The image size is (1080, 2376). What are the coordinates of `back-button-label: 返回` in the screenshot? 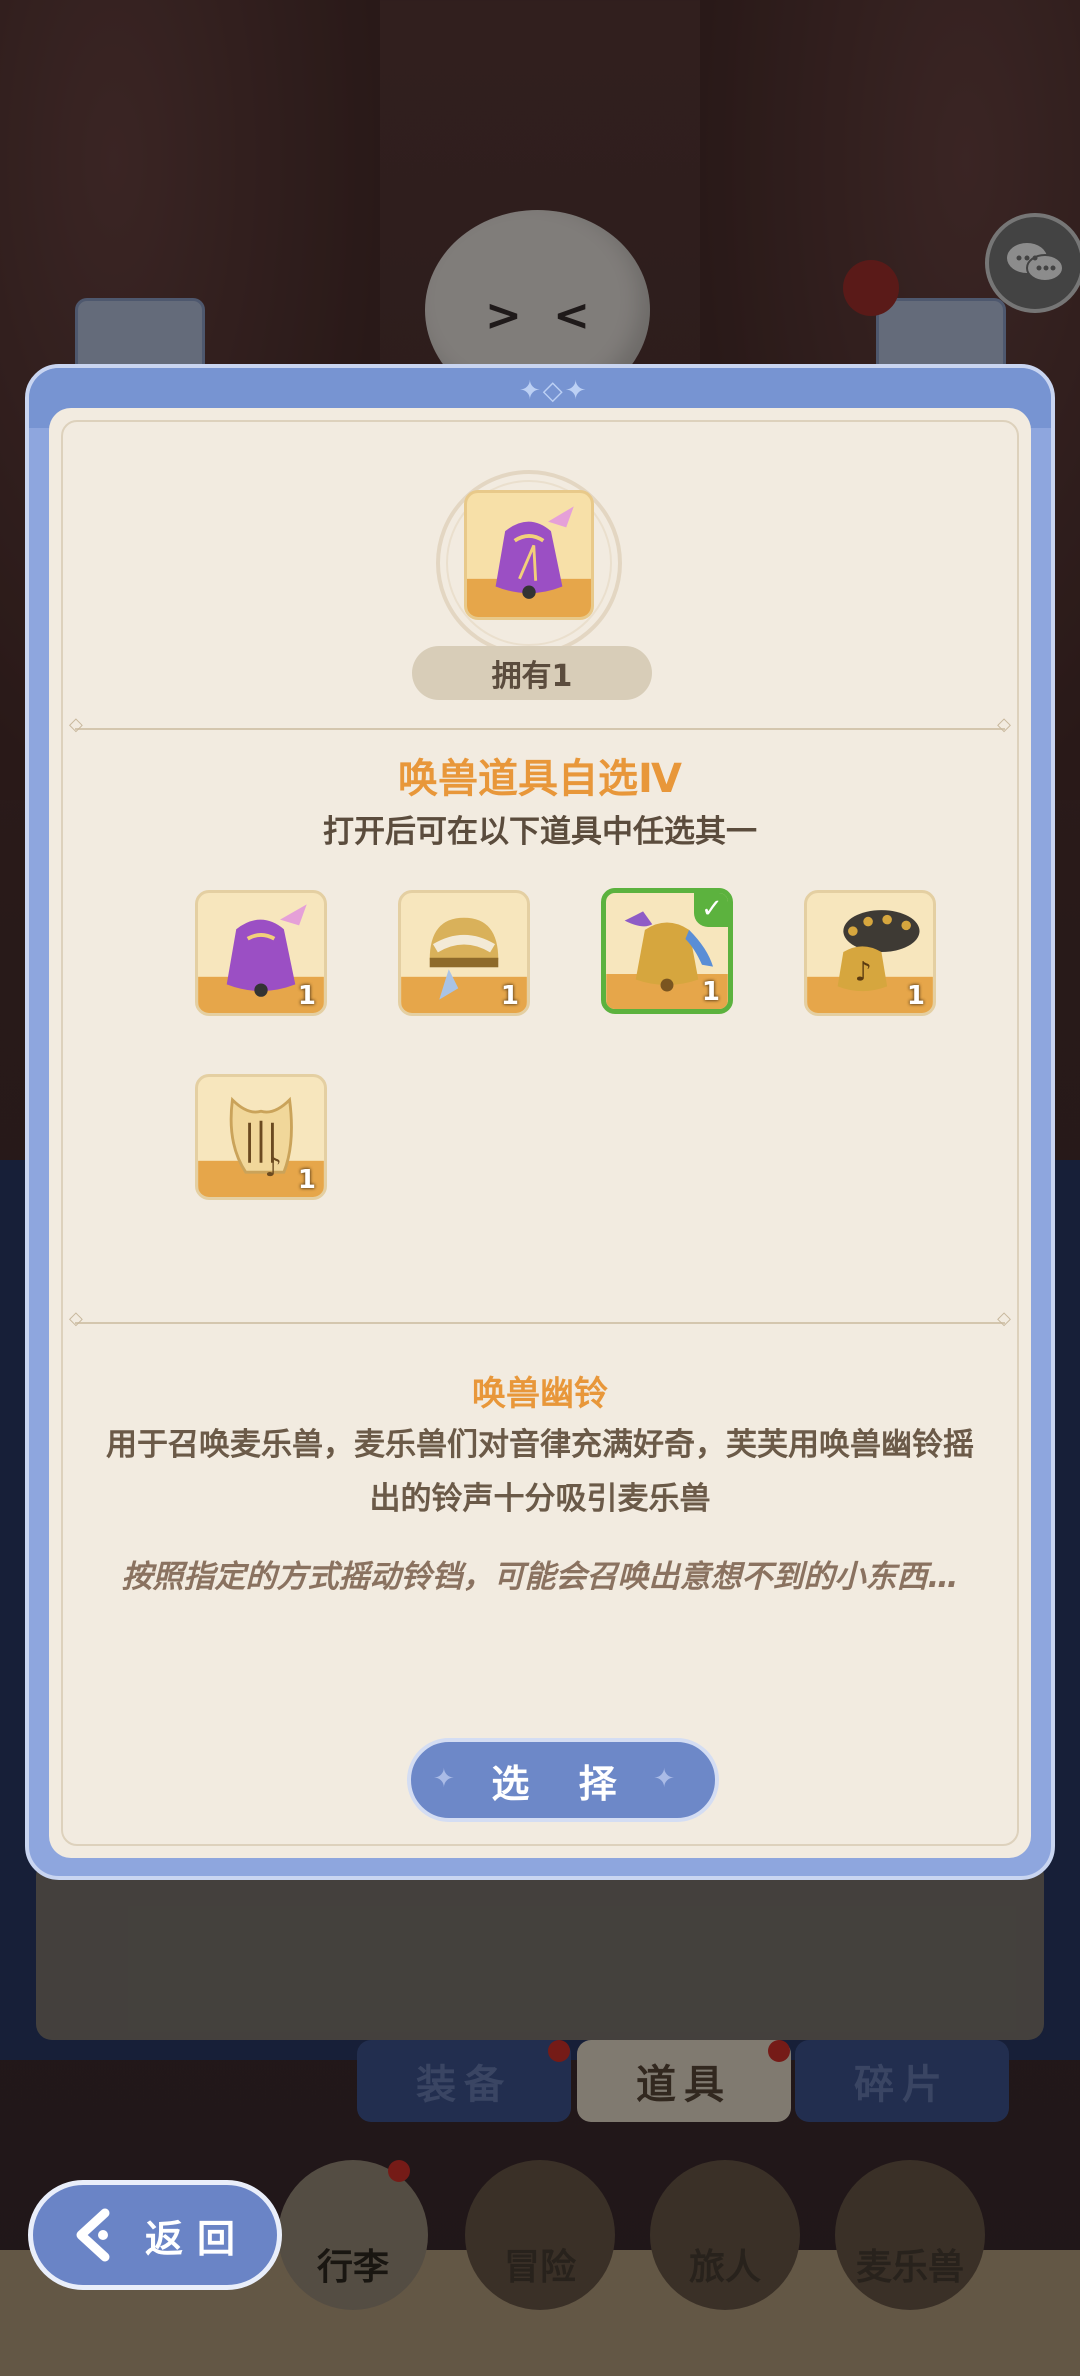 It's located at (197, 2238).